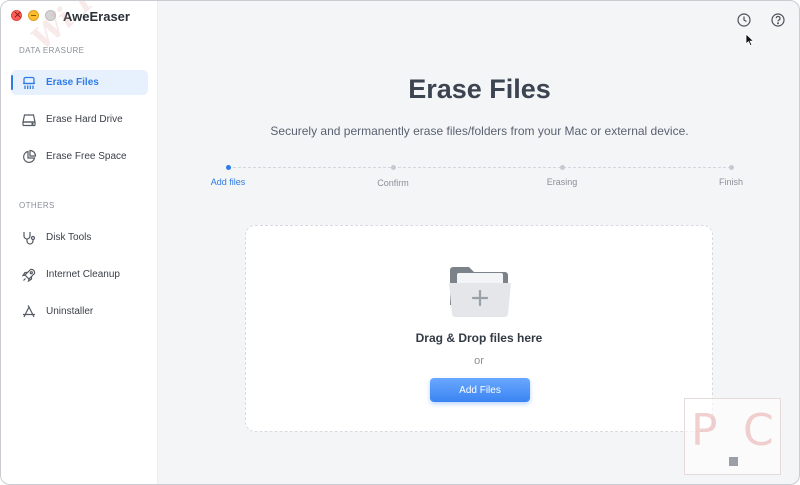 The height and width of the screenshot is (485, 800). I want to click on or-separator: or, so click(479, 361).